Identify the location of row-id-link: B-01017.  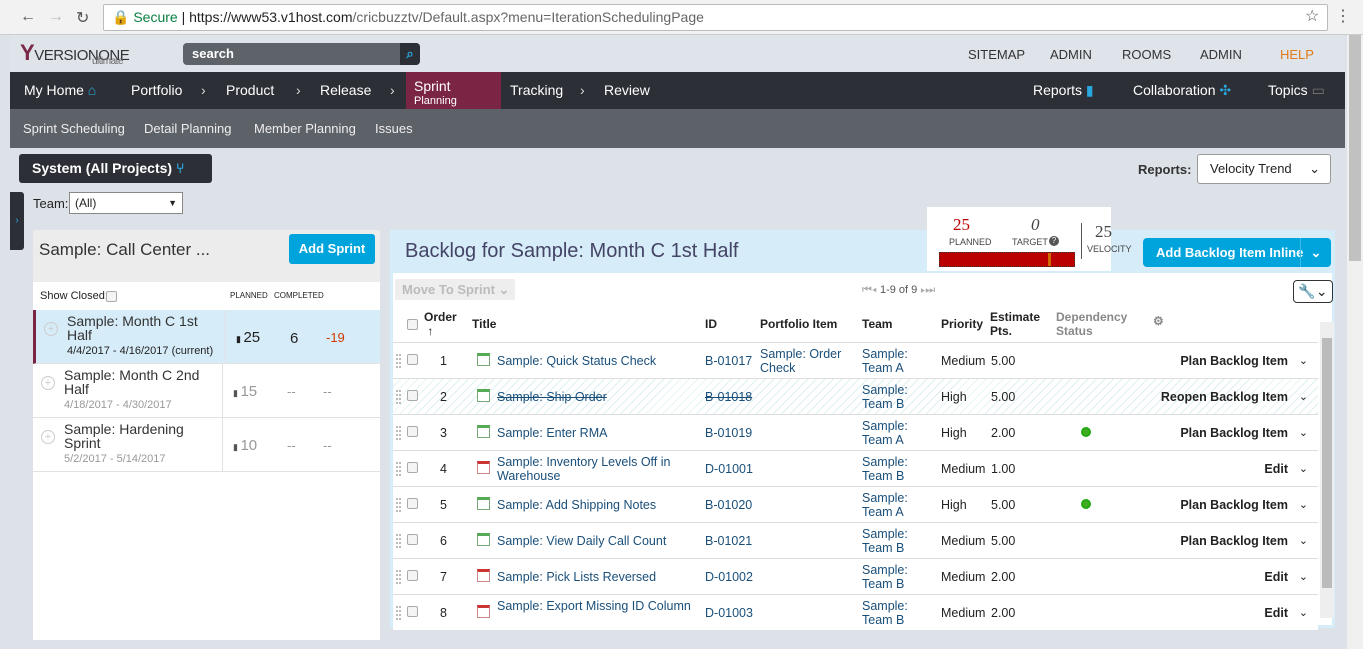
(728, 361).